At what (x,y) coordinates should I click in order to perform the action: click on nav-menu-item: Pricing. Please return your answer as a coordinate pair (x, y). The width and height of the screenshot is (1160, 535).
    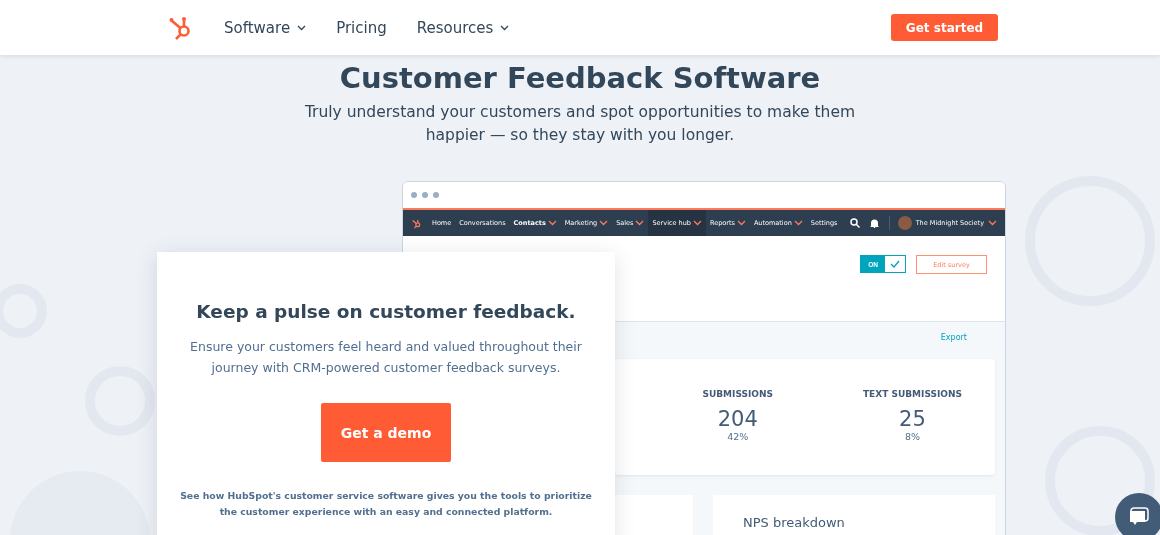
    Looking at the image, I should click on (361, 27).